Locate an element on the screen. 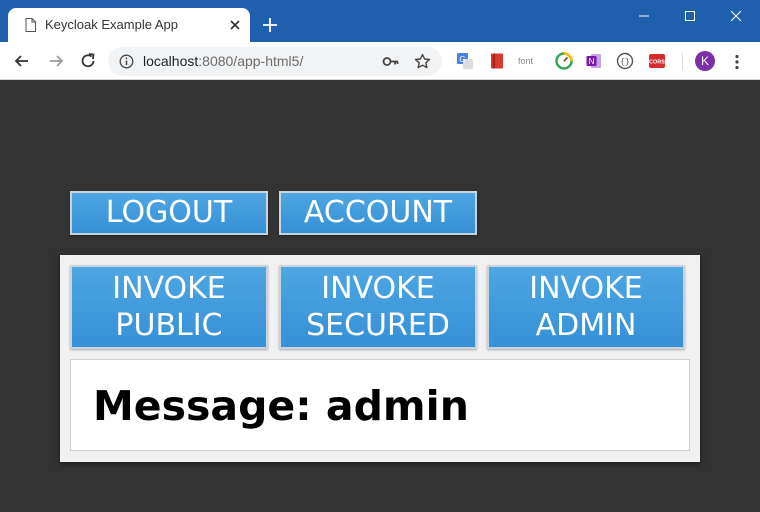 The height and width of the screenshot is (512, 760). cors-label: CORS is located at coordinates (657, 63).